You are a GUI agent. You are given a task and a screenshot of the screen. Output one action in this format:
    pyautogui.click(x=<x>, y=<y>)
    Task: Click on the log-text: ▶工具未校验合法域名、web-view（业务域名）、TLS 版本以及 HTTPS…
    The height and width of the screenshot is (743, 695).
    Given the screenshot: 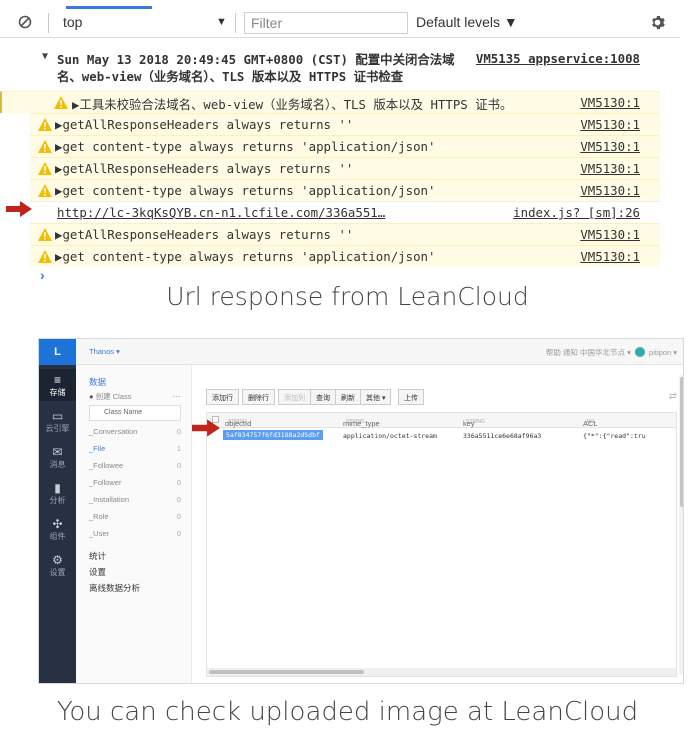 What is the action you would take?
    pyautogui.click(x=292, y=104)
    